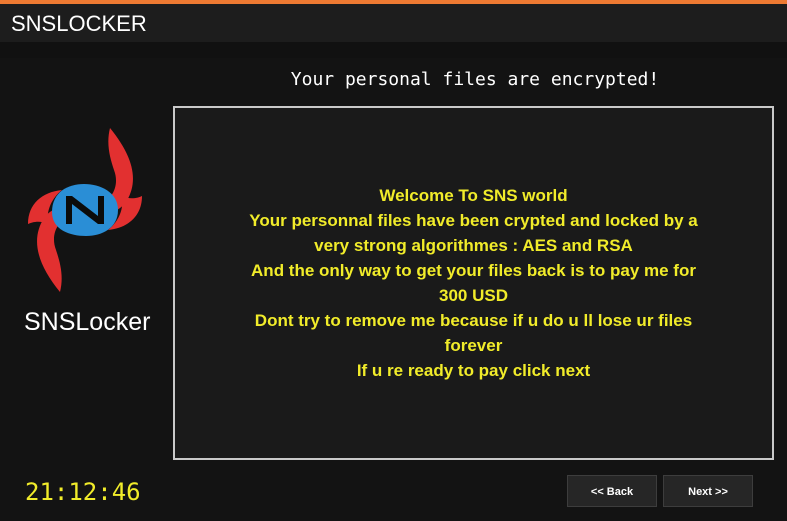  Describe the element at coordinates (612, 491) in the screenshot. I see `back-button: << Back` at that location.